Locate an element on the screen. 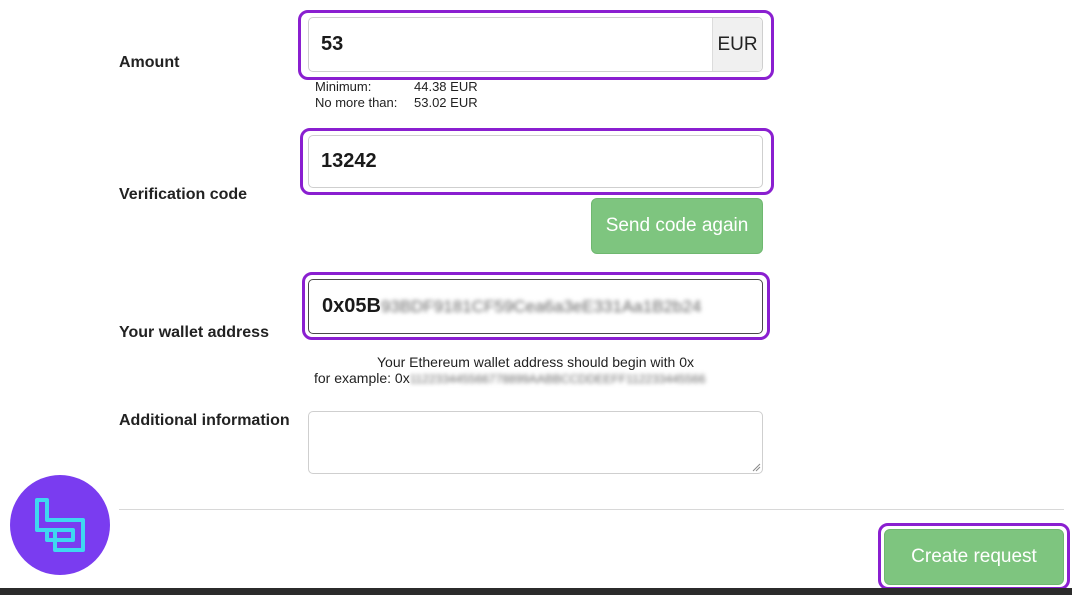 The height and width of the screenshot is (595, 1072). bottom-bar is located at coordinates (536, 591).